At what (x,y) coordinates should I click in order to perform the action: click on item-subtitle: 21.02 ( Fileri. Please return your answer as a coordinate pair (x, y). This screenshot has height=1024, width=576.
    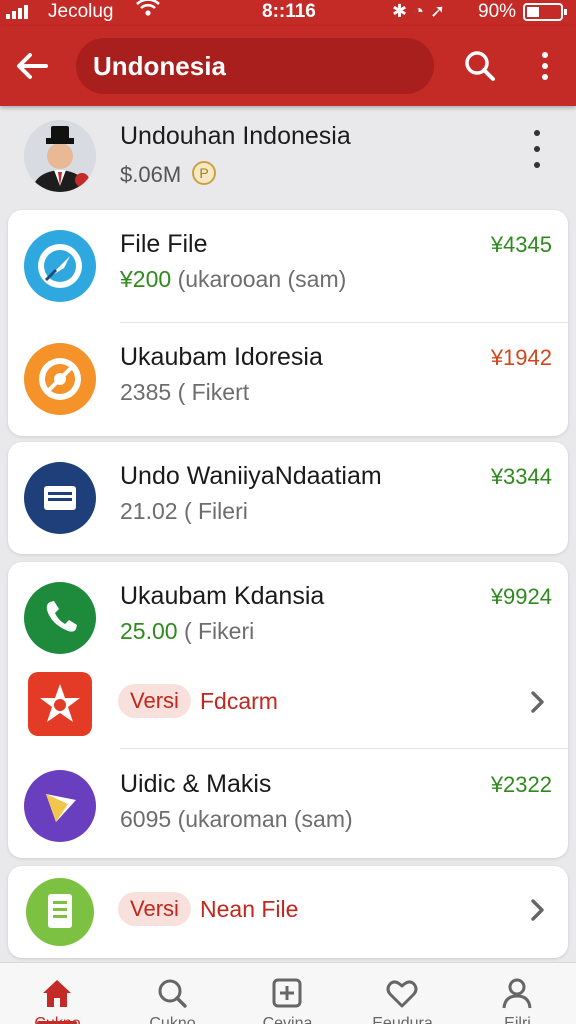
    Looking at the image, I should click on (184, 511).